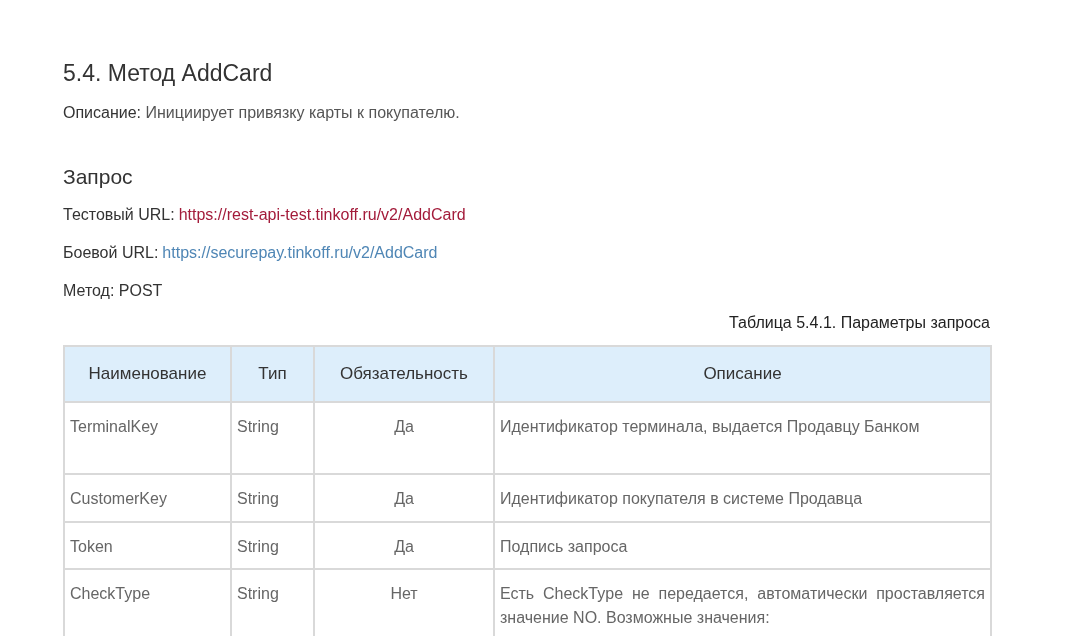  I want to click on table-cell: TerminalKey, so click(147, 437).